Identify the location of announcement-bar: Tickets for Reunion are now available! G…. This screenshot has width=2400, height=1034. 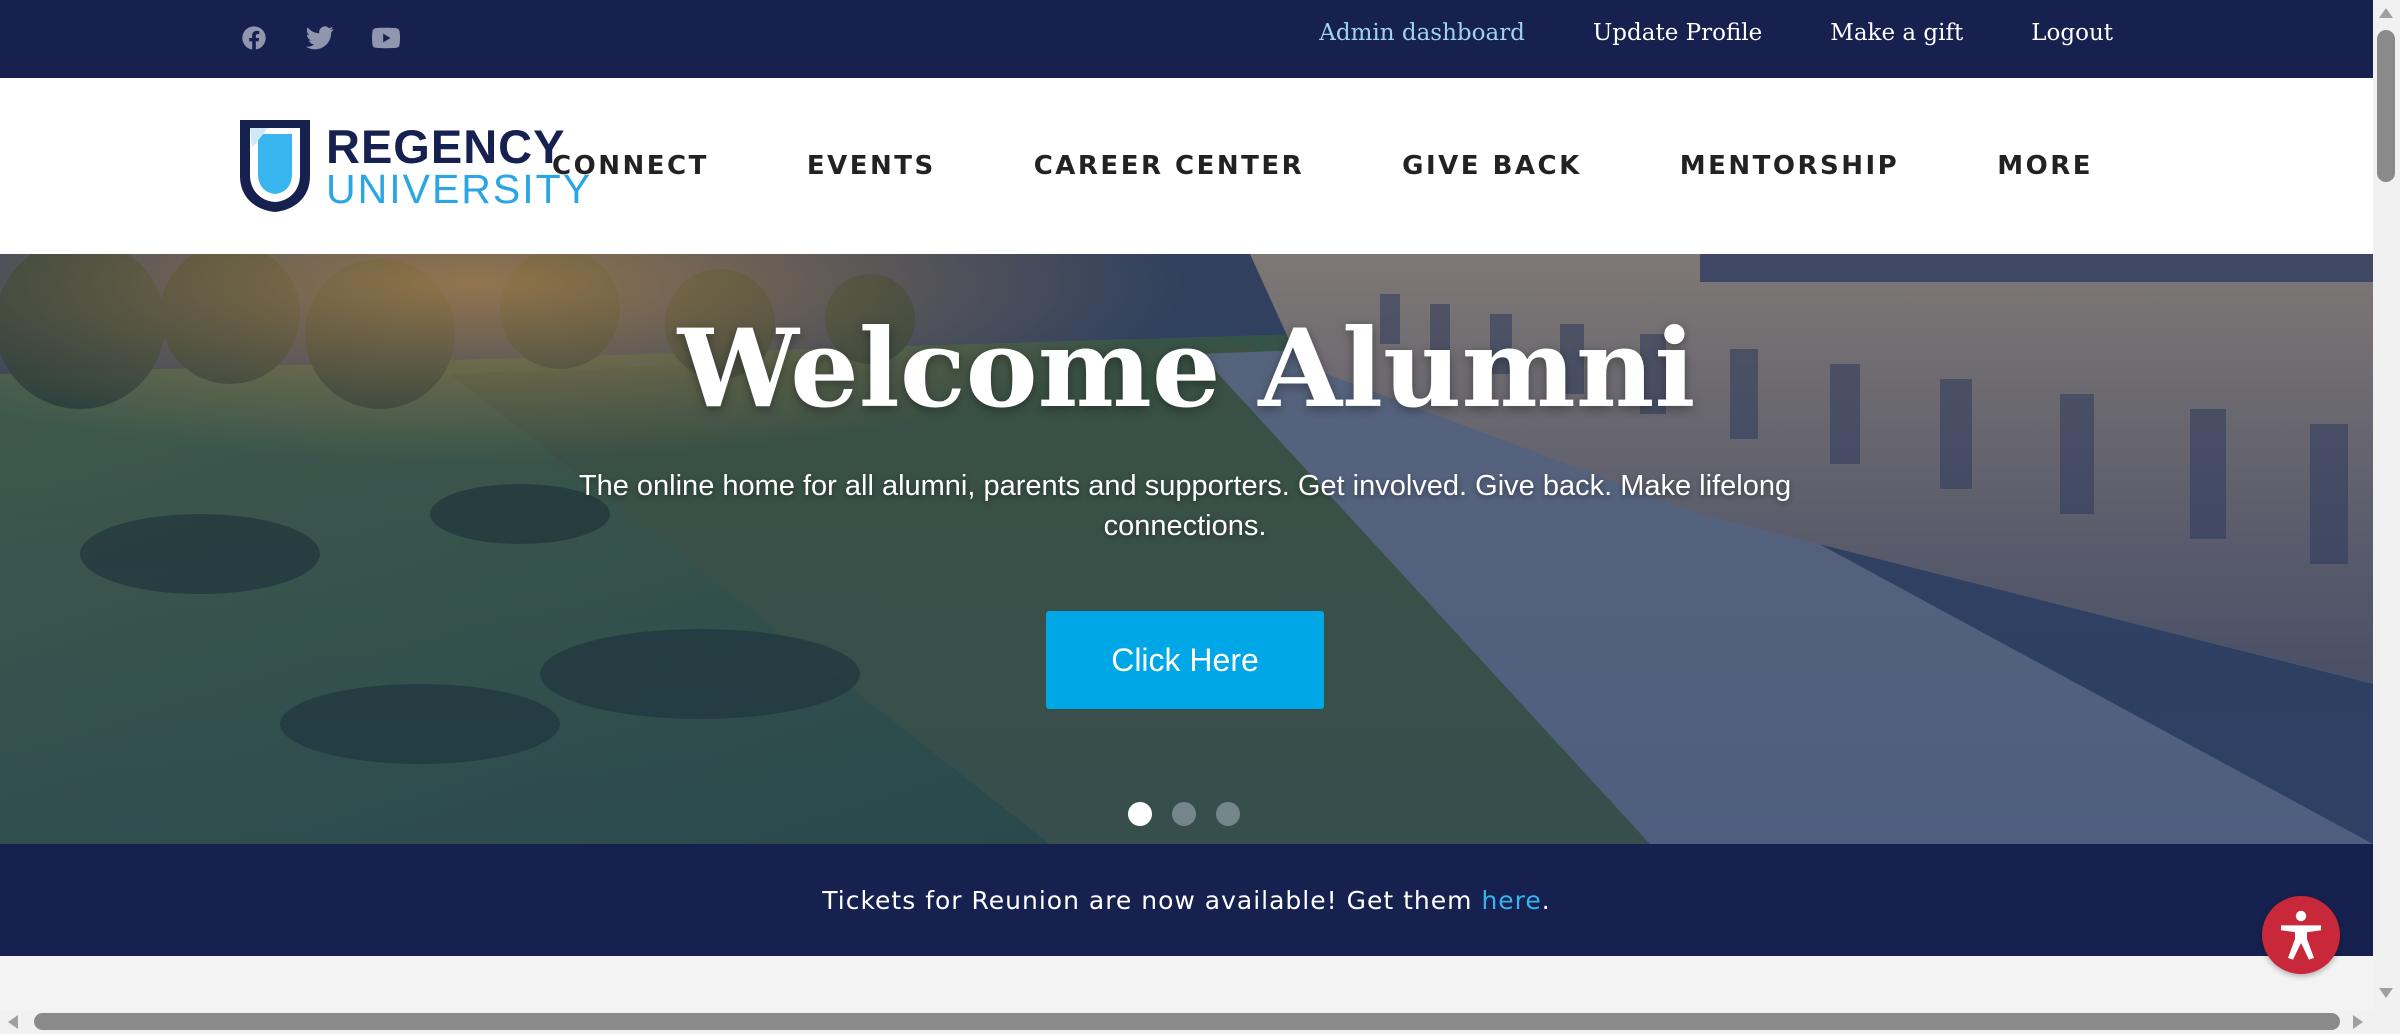
(1186, 900).